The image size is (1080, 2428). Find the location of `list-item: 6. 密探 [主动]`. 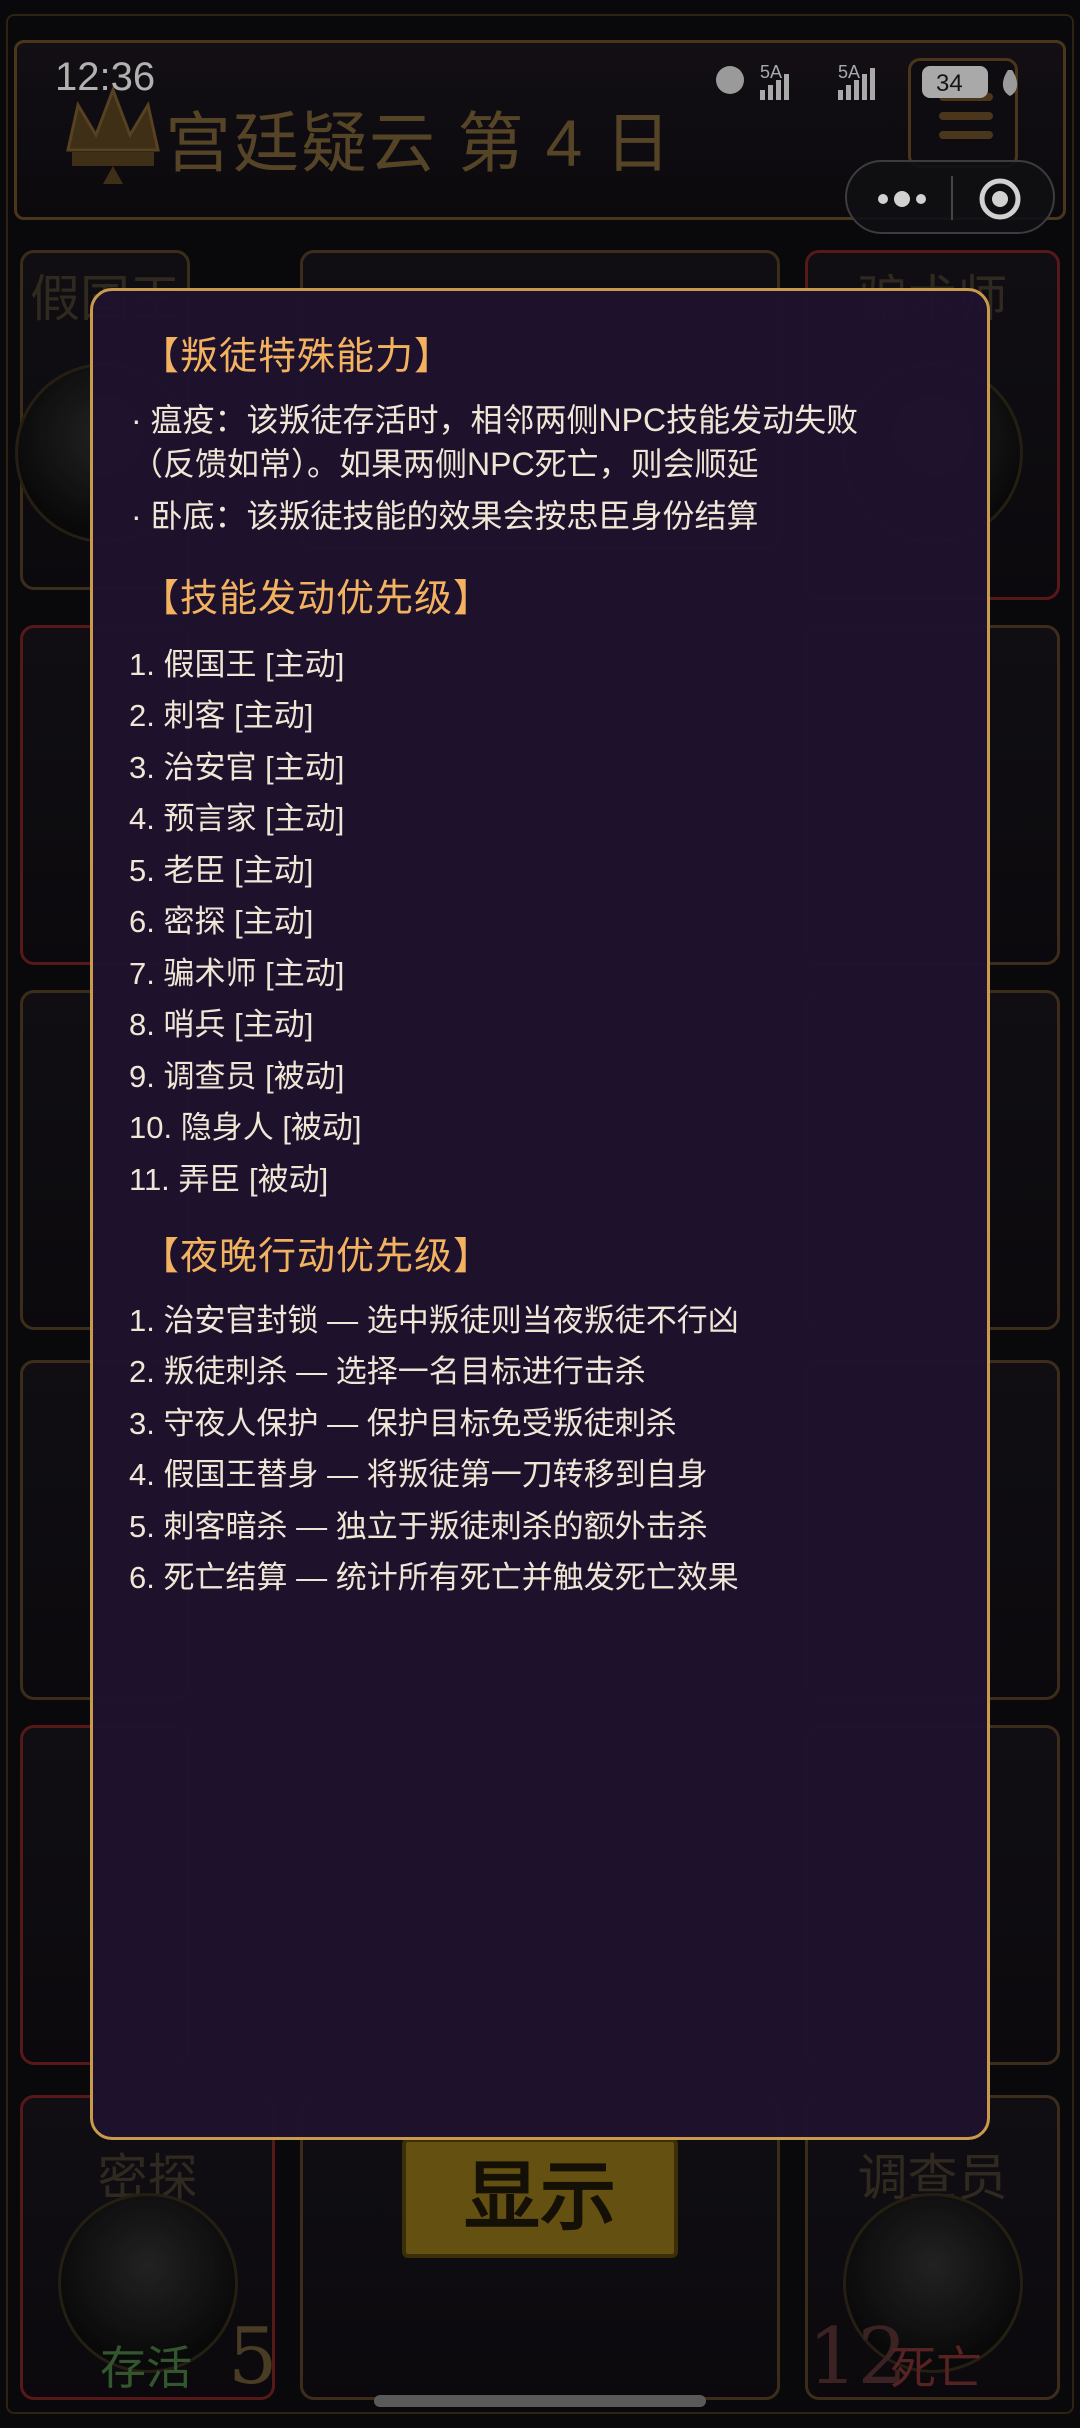

list-item: 6. 密探 [主动] is located at coordinates (221, 921).